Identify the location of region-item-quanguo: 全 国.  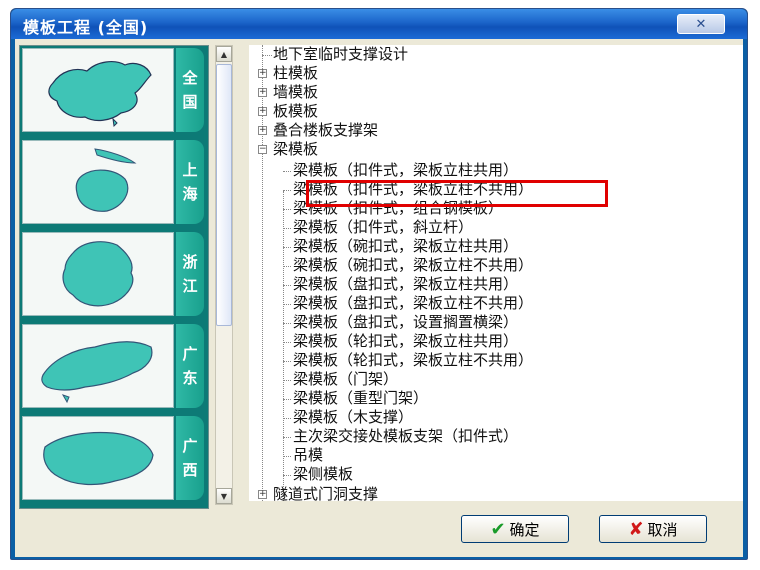
(114, 89).